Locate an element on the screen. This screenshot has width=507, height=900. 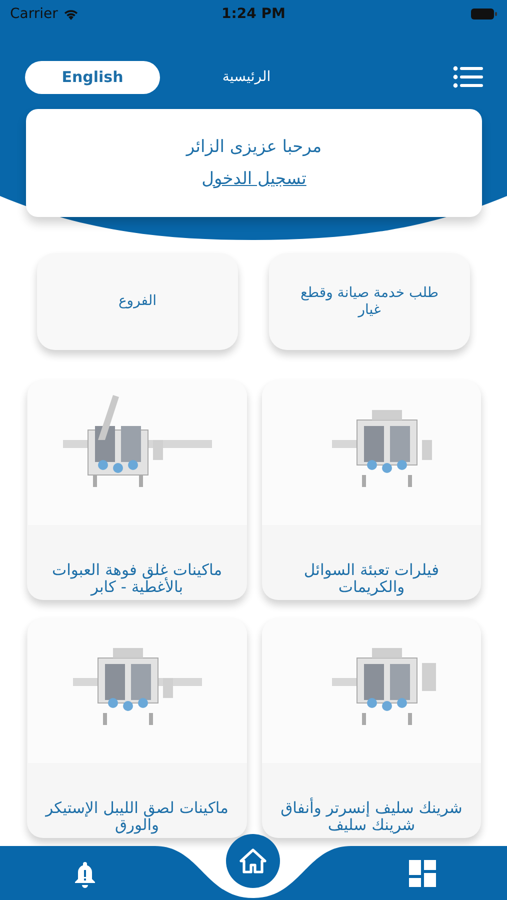
page-title: الرئيسية is located at coordinates (246, 77).